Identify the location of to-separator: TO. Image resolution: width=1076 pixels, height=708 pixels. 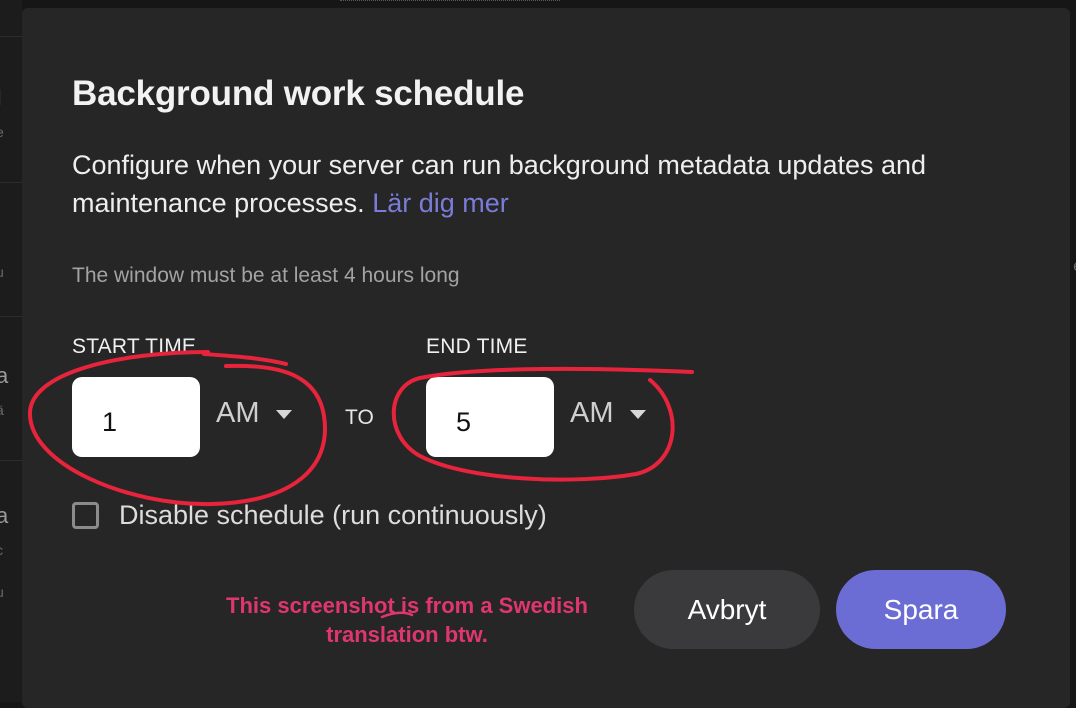
(359, 417).